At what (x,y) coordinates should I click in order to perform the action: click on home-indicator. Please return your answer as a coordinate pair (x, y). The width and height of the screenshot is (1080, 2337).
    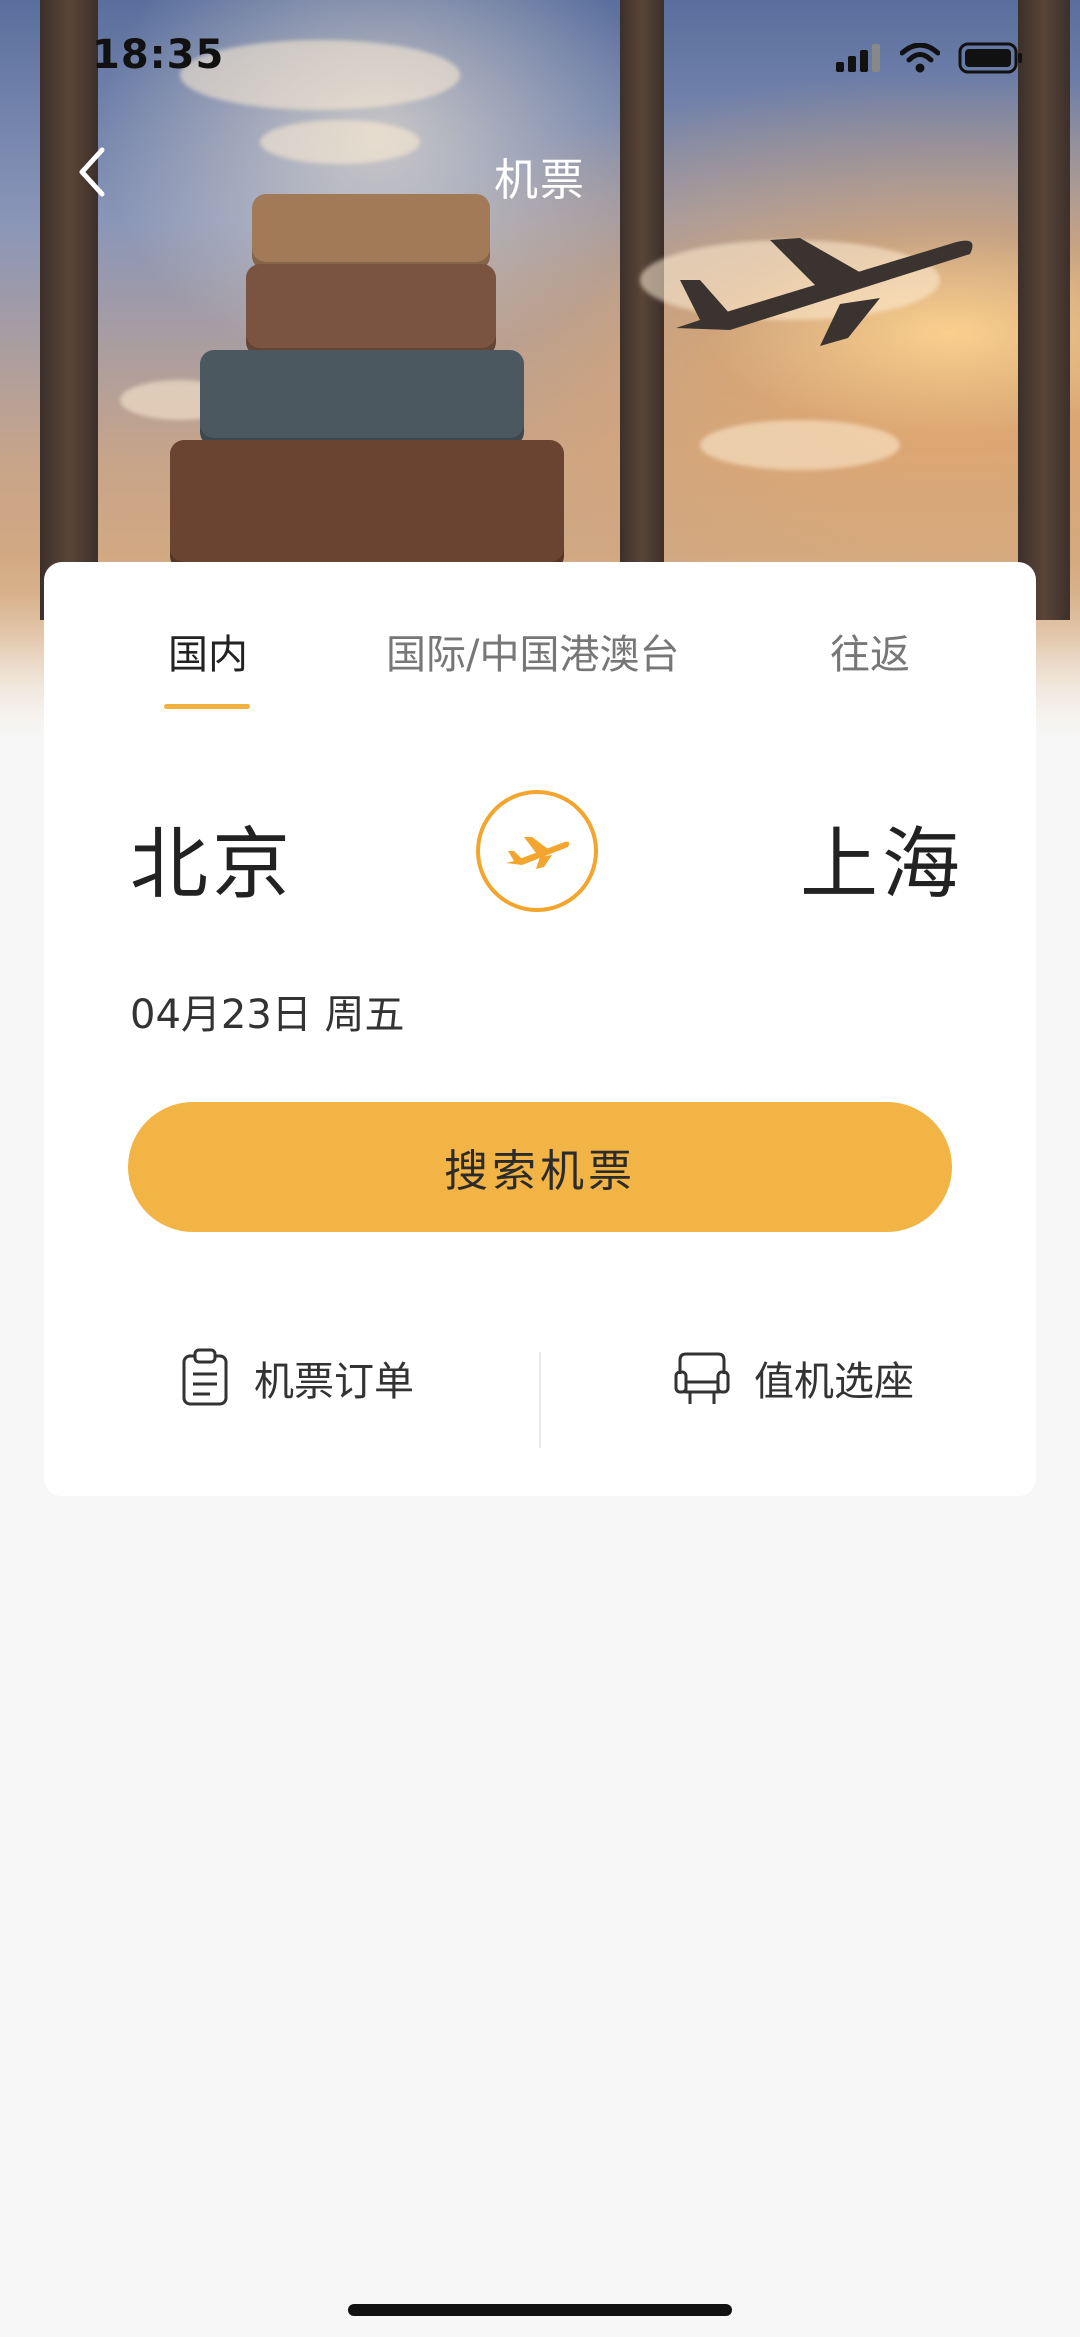
    Looking at the image, I should click on (540, 2310).